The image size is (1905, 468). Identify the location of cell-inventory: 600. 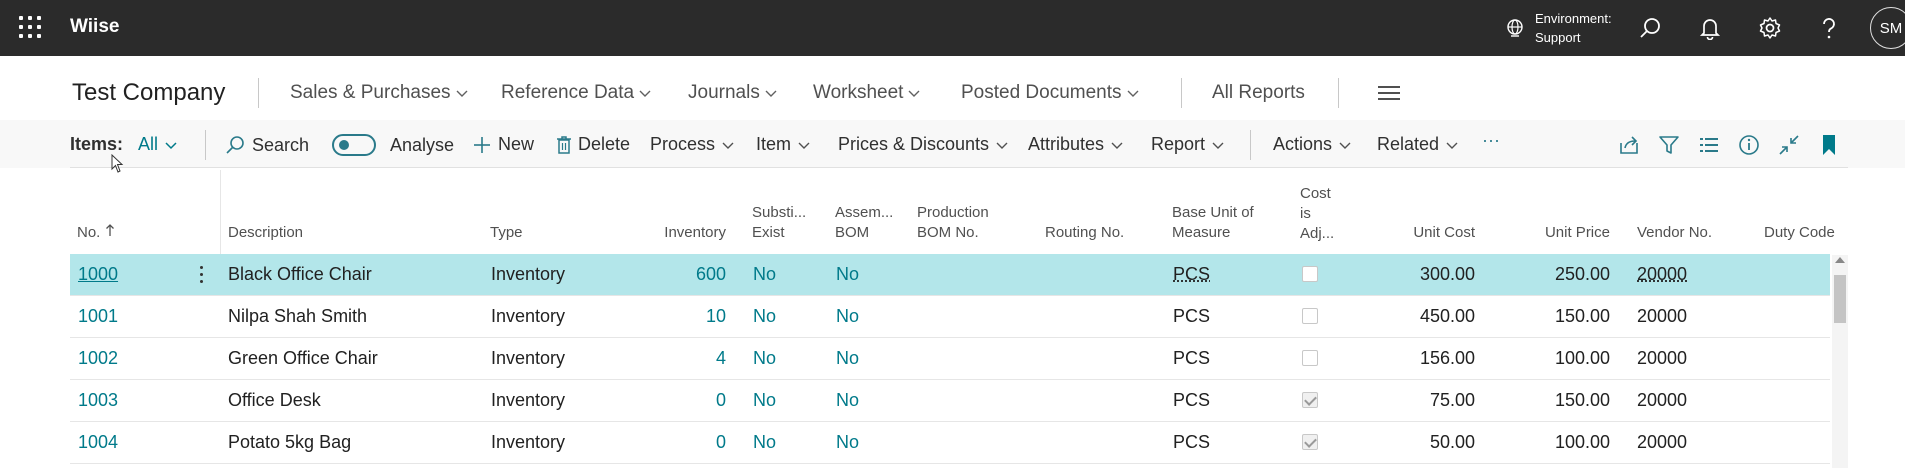
(693, 274).